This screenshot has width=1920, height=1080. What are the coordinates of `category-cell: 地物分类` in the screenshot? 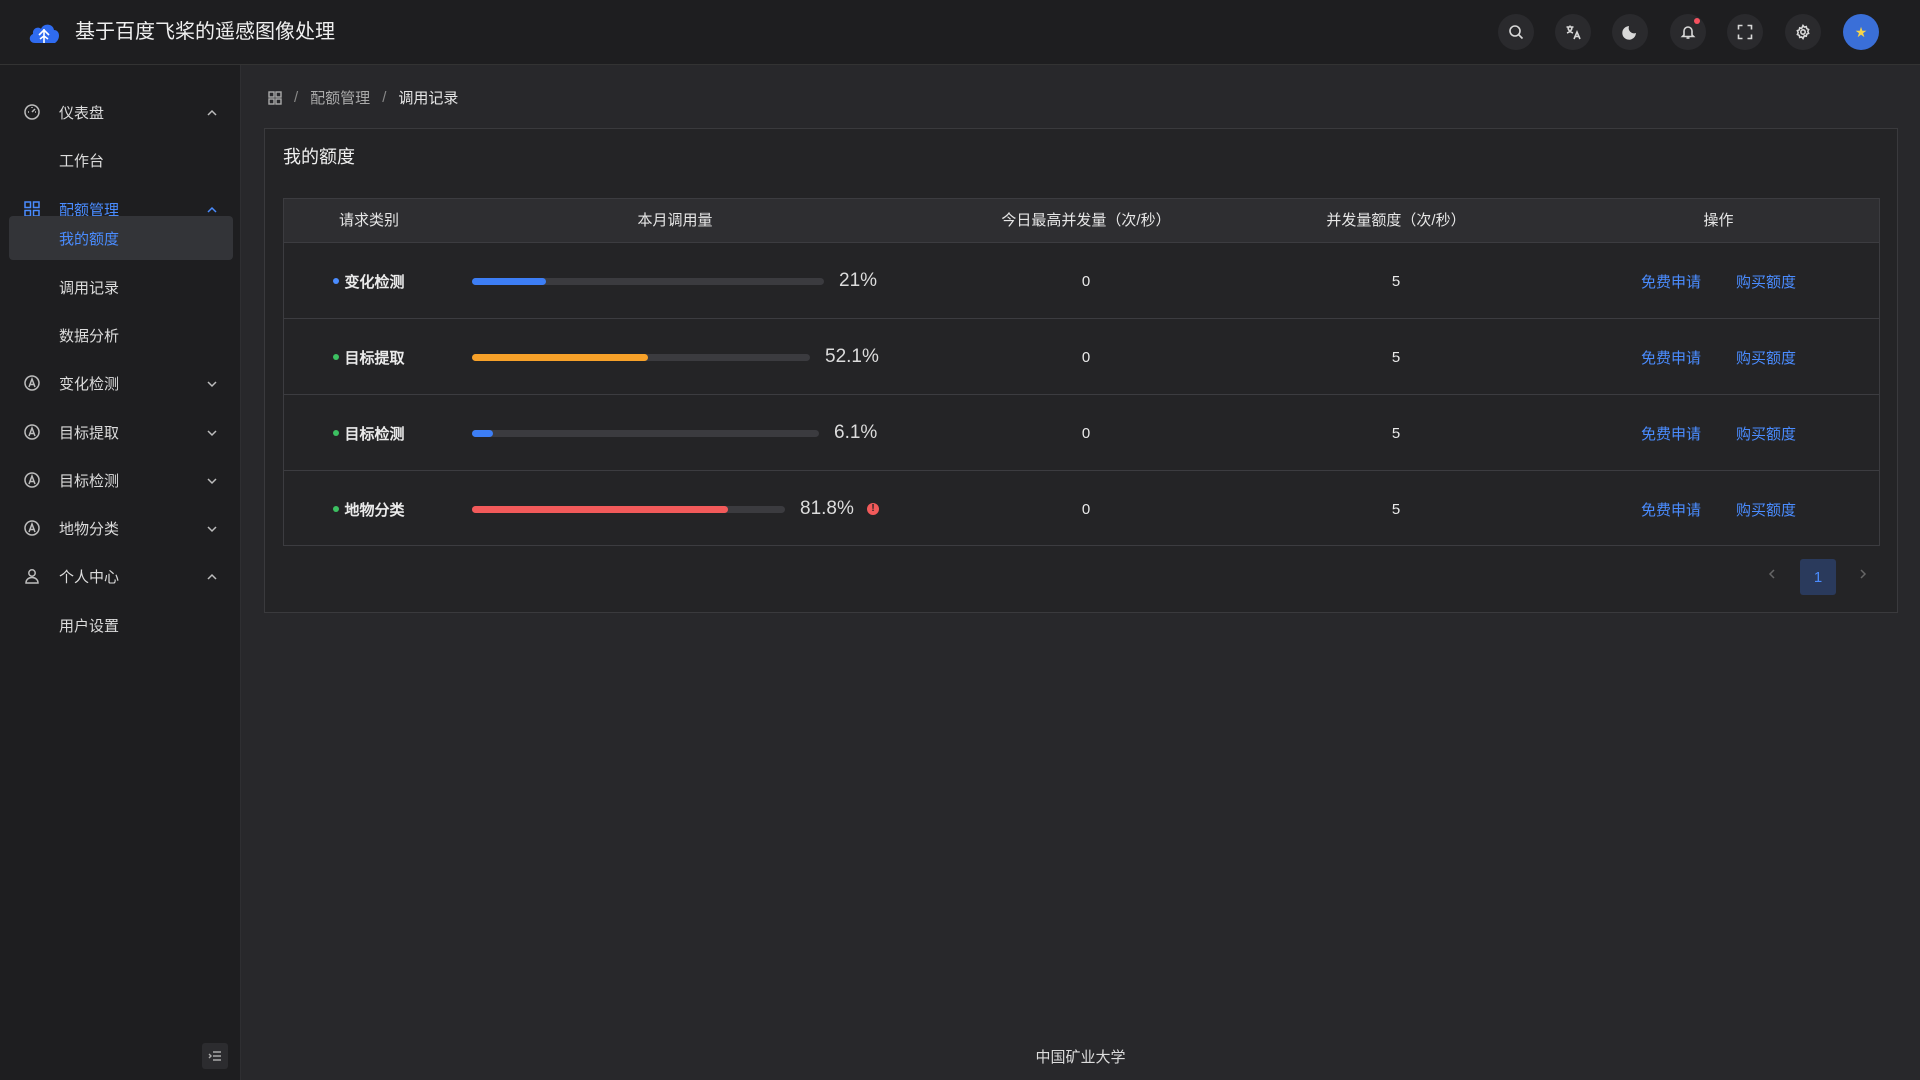 It's located at (369, 509).